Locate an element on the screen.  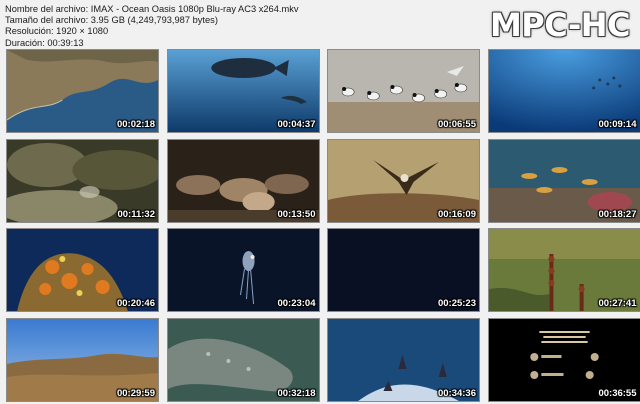
timestamp-label: 00:11:32 is located at coordinates (136, 214).